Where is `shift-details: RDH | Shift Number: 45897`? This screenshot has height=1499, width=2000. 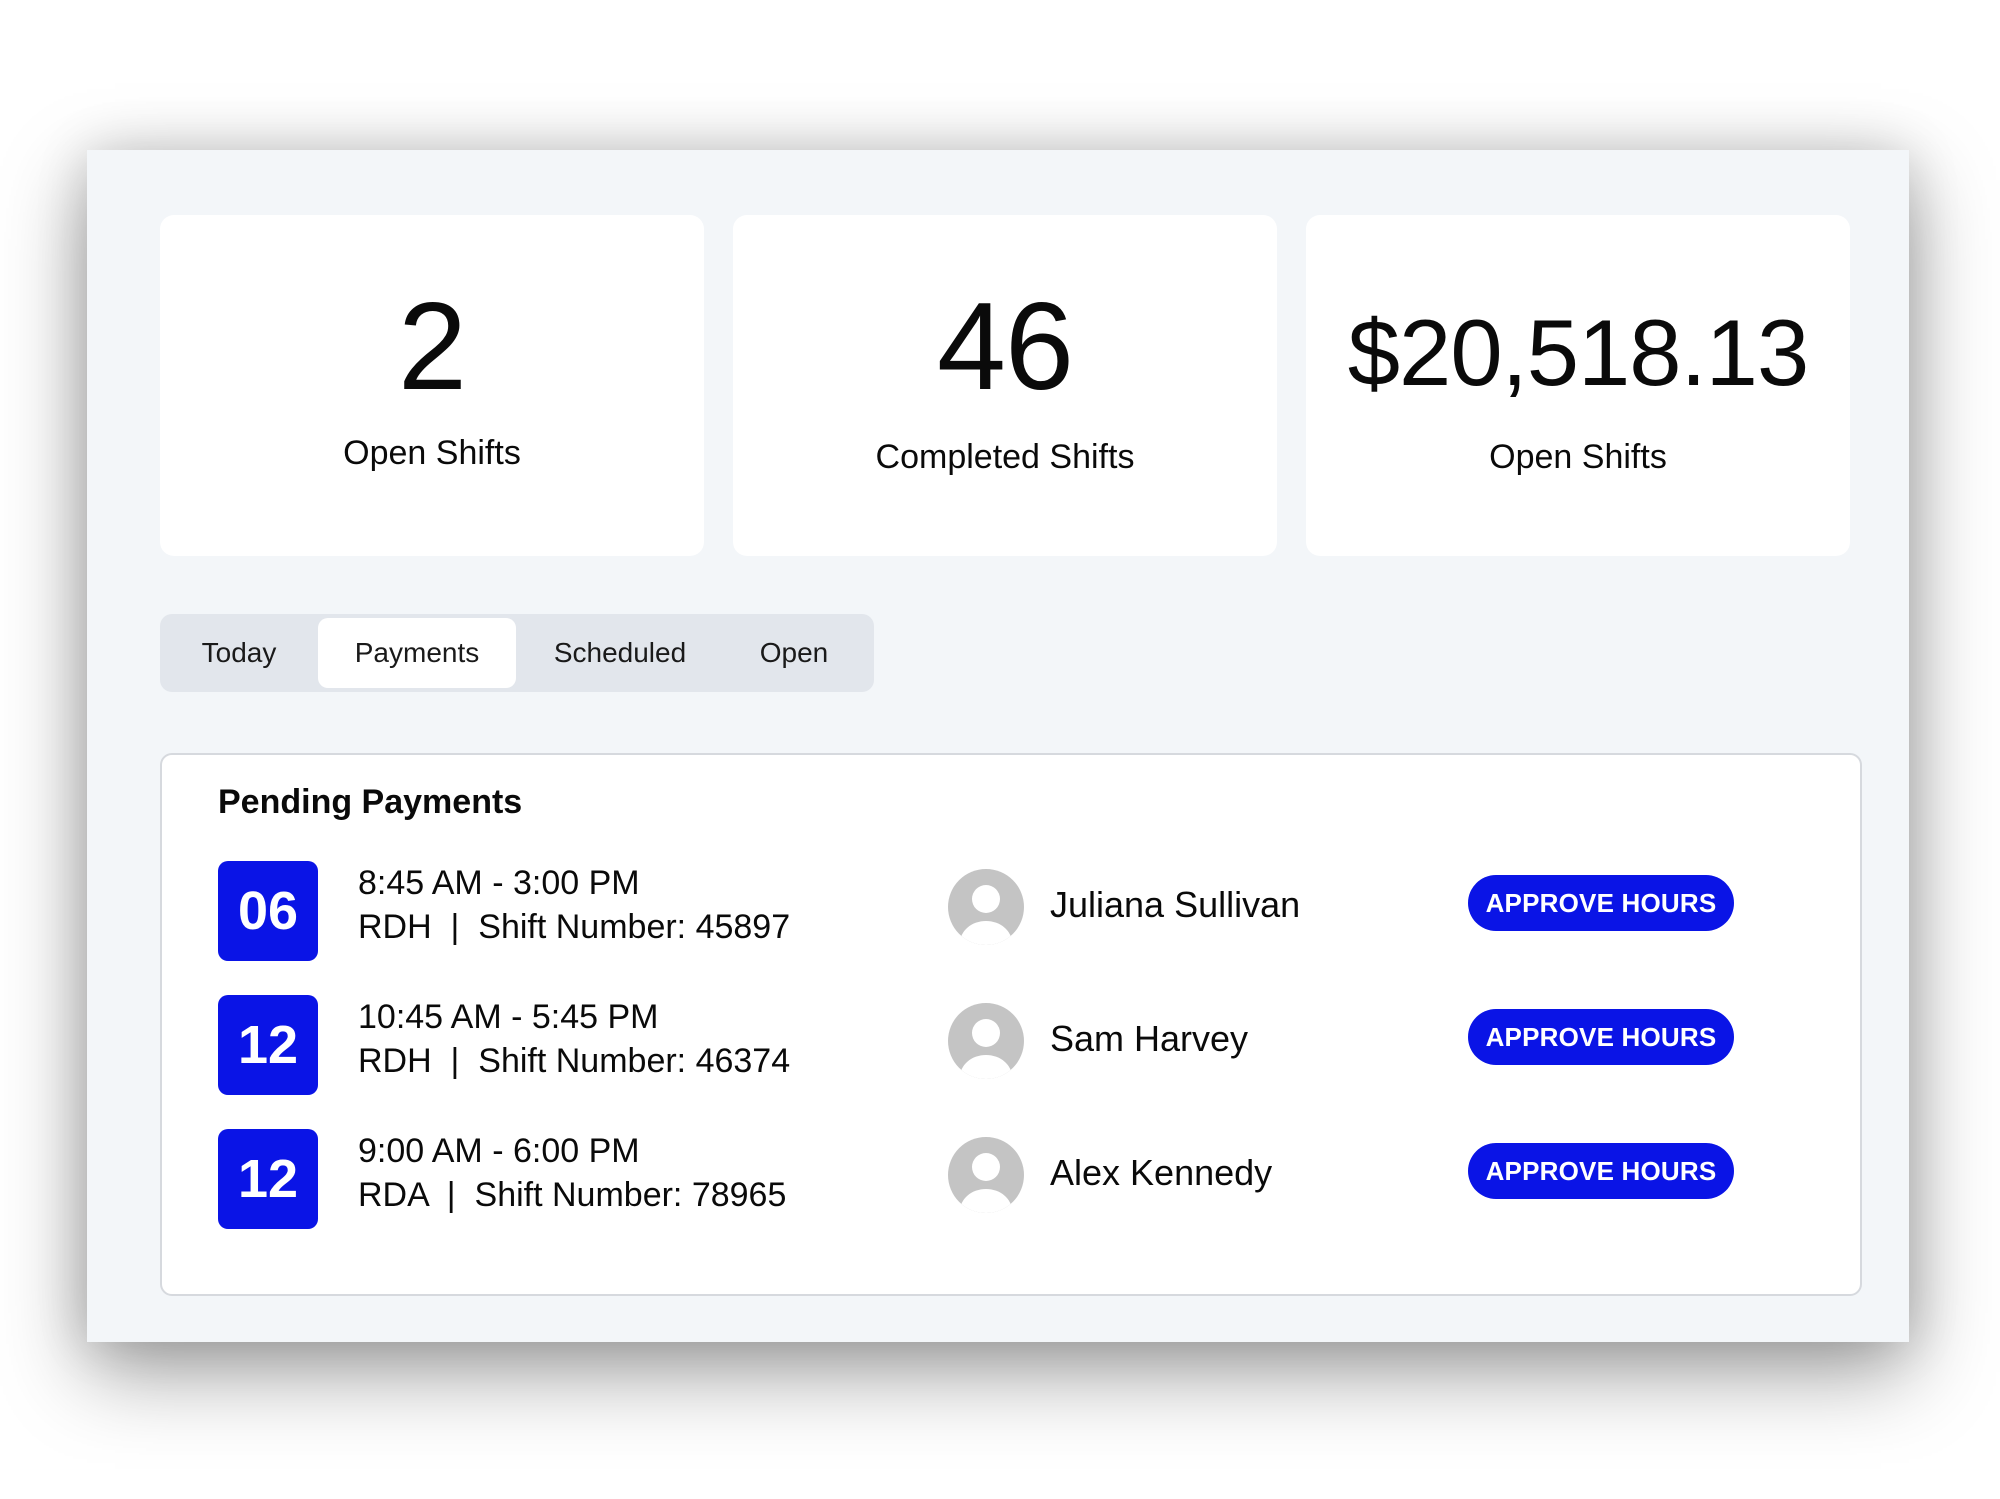 shift-details: RDH | Shift Number: 45897 is located at coordinates (574, 927).